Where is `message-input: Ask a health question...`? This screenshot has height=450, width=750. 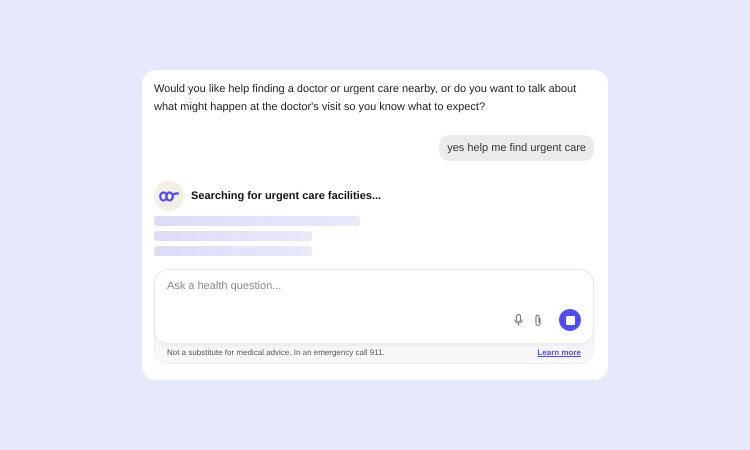 message-input: Ask a health question... is located at coordinates (317, 286).